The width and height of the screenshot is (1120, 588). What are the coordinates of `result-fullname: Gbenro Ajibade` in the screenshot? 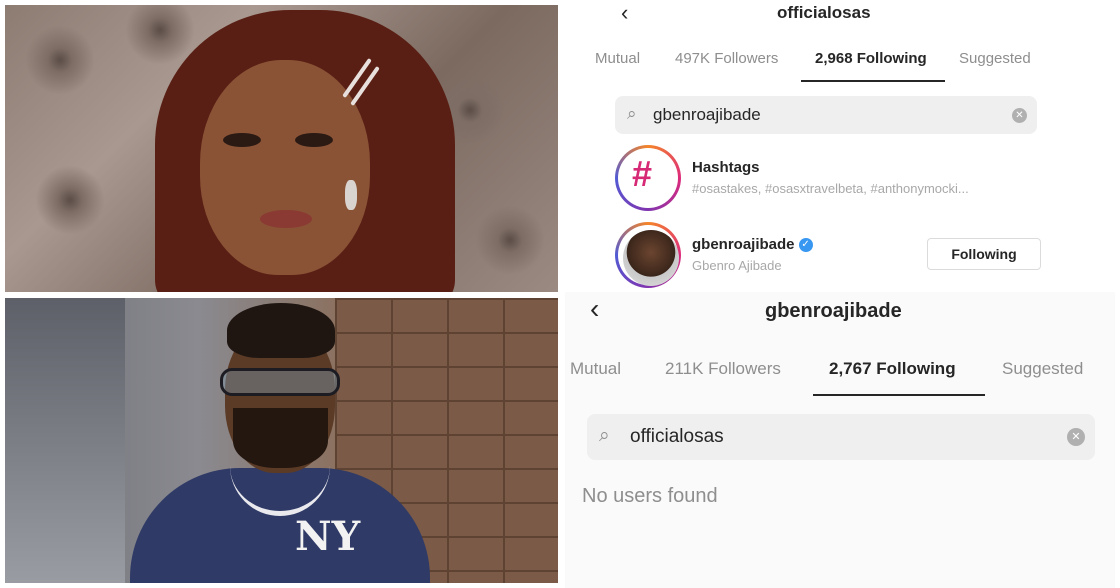 It's located at (737, 265).